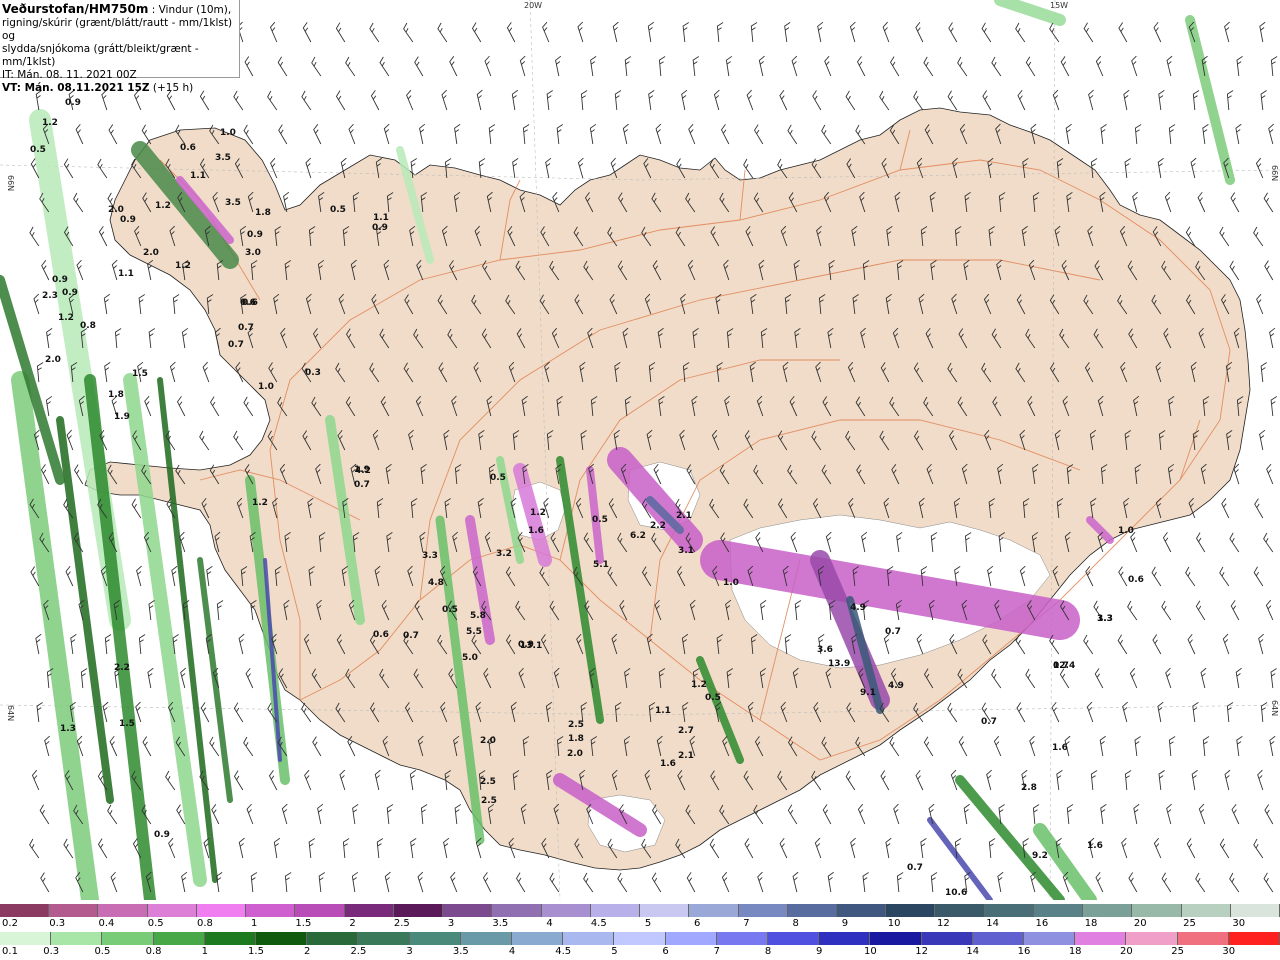  What do you see at coordinates (845, 923) in the screenshot?
I see `scale-label: 9` at bounding box center [845, 923].